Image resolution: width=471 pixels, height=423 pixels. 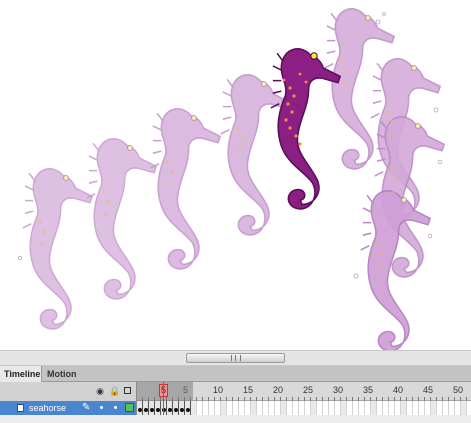 I want to click on frame-number: 50, so click(x=458, y=390).